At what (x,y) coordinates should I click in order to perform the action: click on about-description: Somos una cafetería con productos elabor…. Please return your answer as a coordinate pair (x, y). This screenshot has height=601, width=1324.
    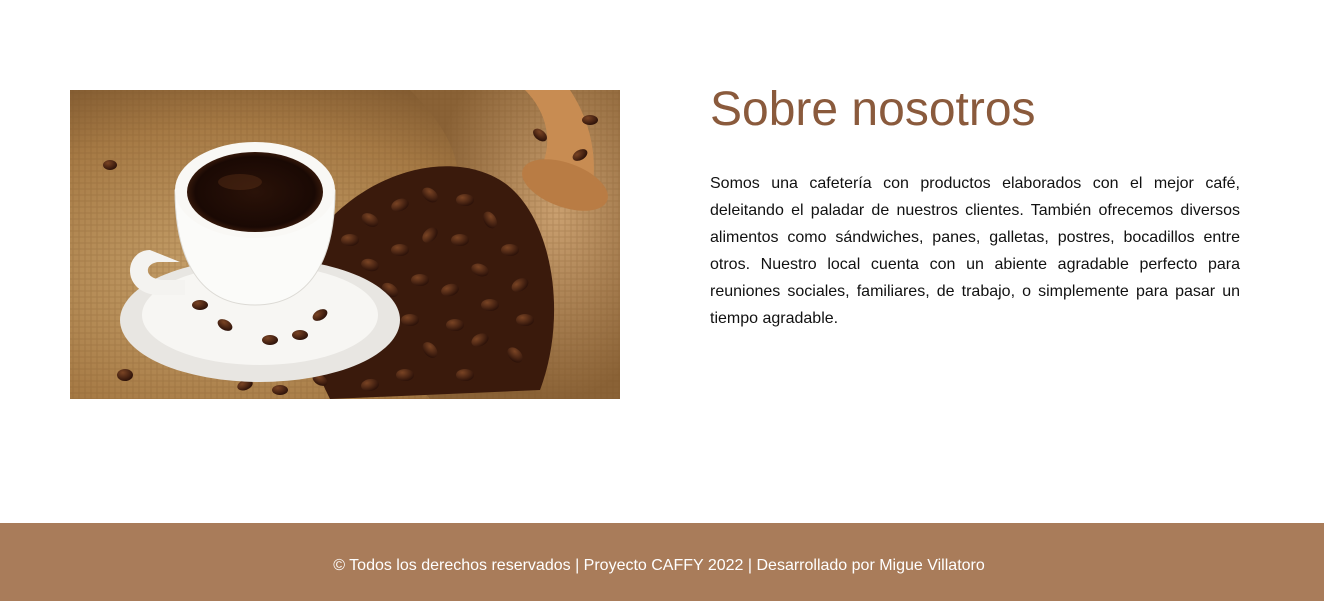
    Looking at the image, I should click on (975, 251).